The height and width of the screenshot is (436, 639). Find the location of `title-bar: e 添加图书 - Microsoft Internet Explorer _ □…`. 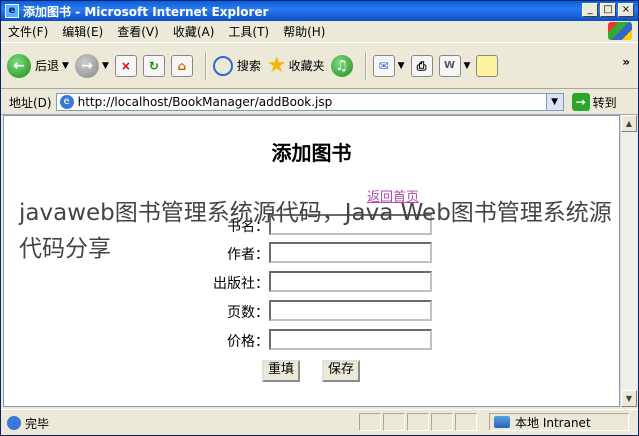

title-bar: e 添加图书 - Microsoft Internet Explorer _ □… is located at coordinates (319, 11).